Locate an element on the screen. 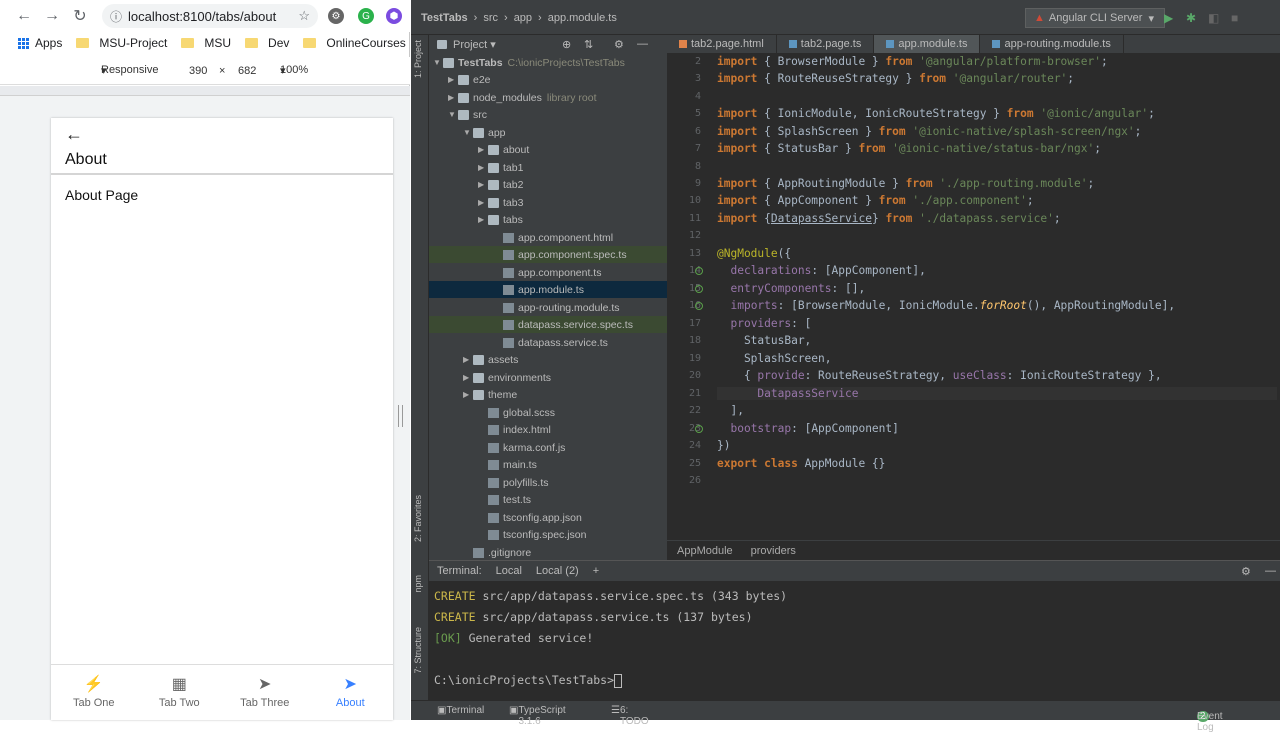  tab-two: ▦ Tab Two is located at coordinates (180, 692).